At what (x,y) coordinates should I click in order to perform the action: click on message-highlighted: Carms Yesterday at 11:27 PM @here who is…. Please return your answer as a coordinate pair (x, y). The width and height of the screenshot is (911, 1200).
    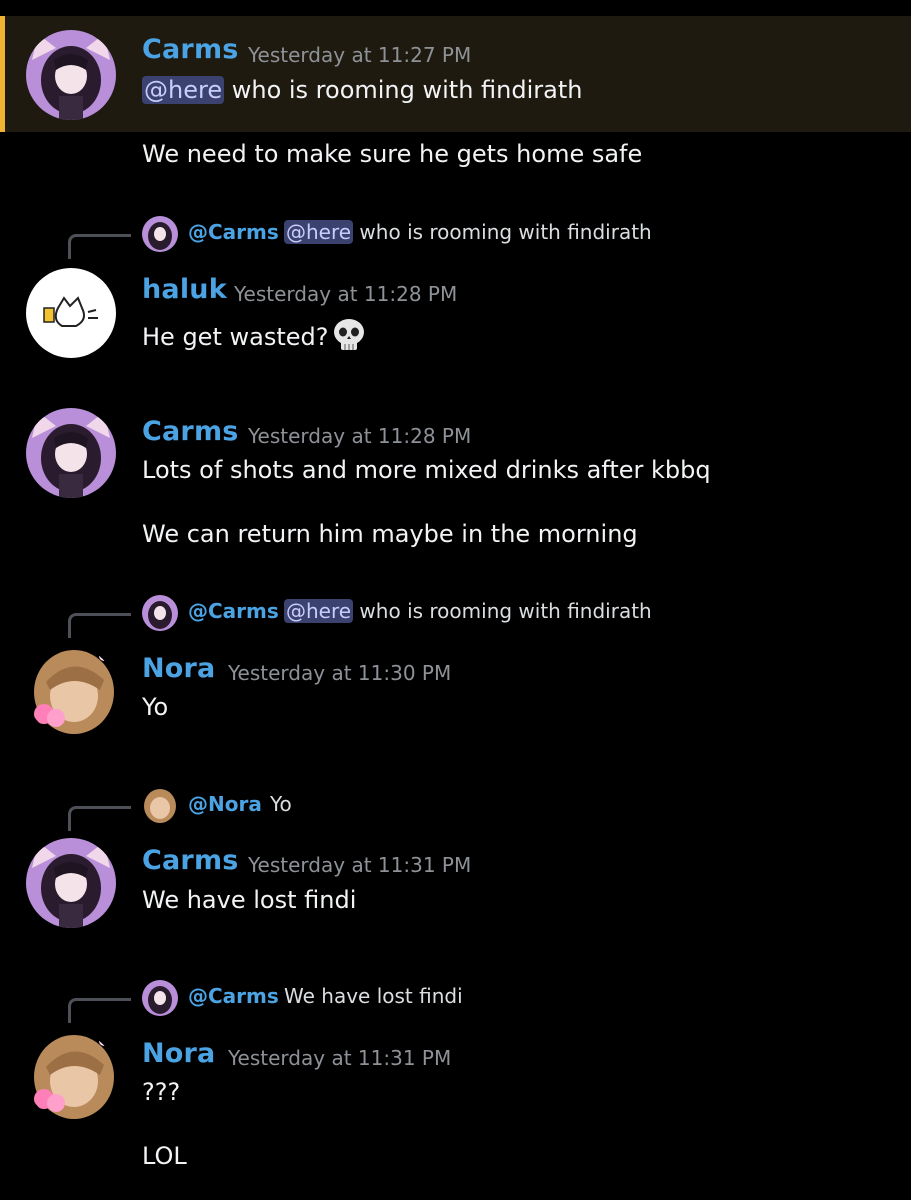
    Looking at the image, I should click on (455, 74).